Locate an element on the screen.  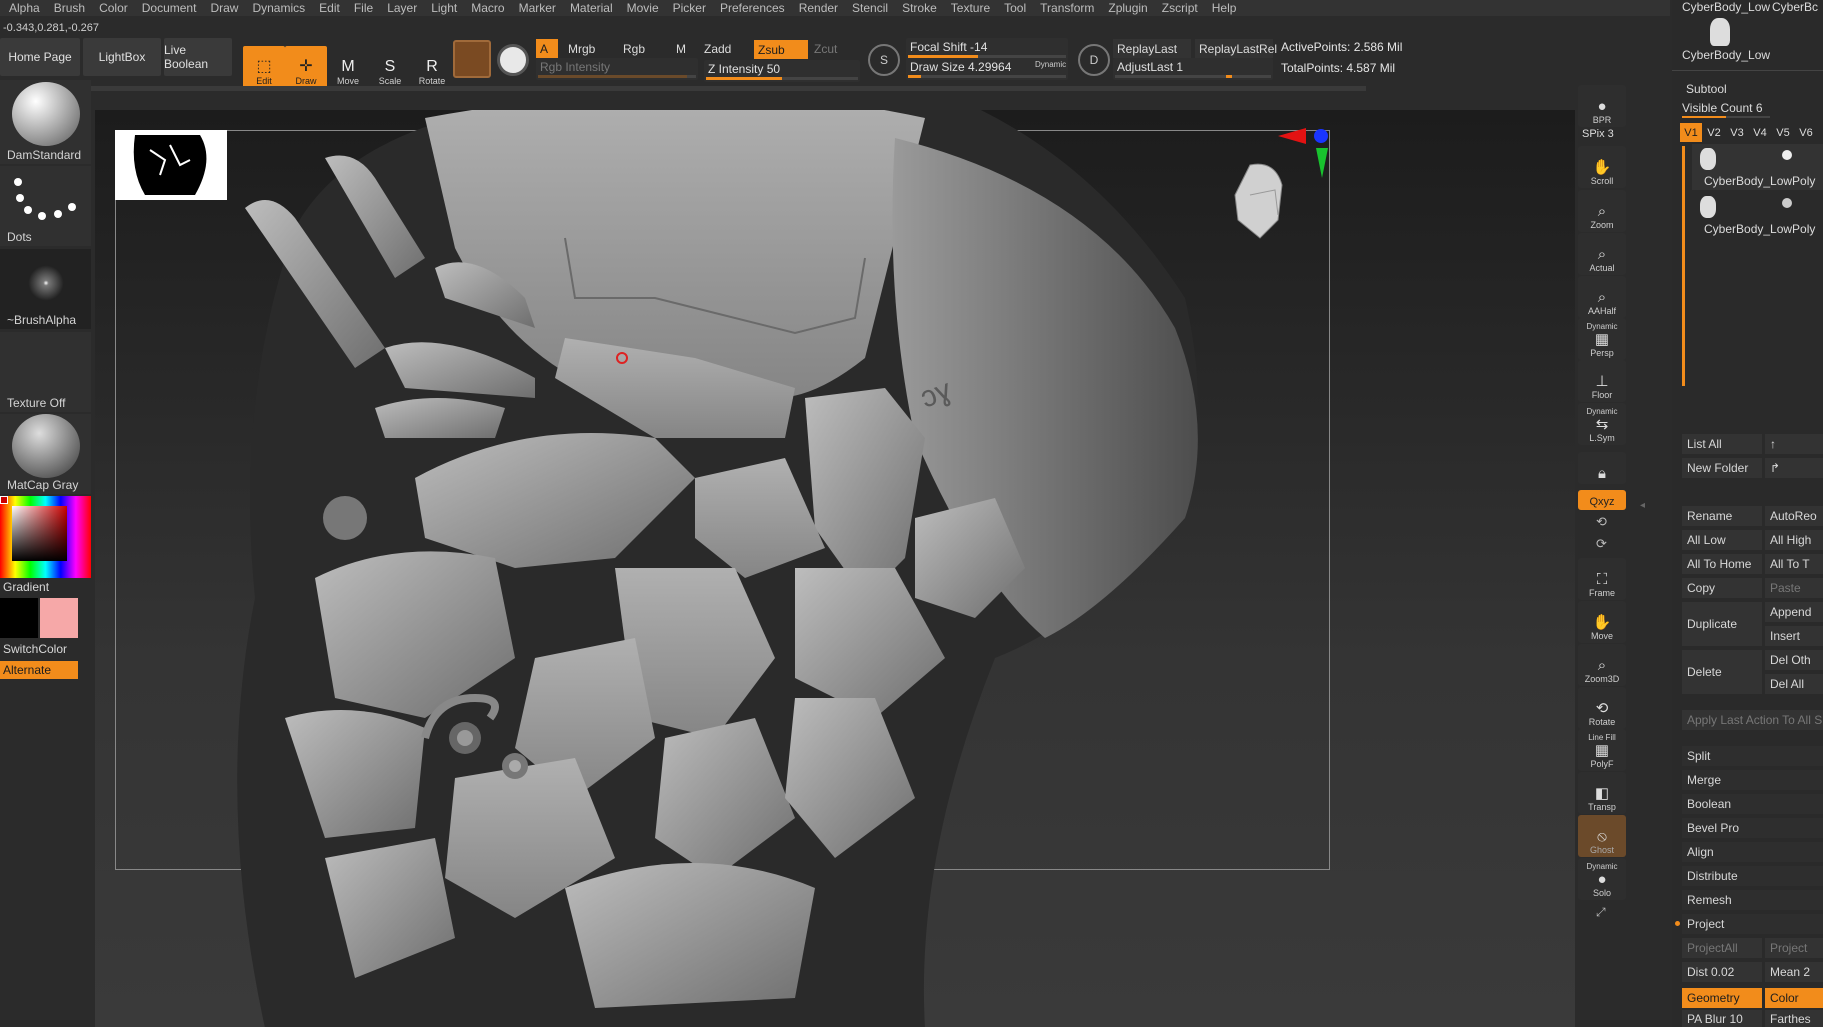
solo-button: Dynamic ● Solo is located at coordinates (1602, 879).